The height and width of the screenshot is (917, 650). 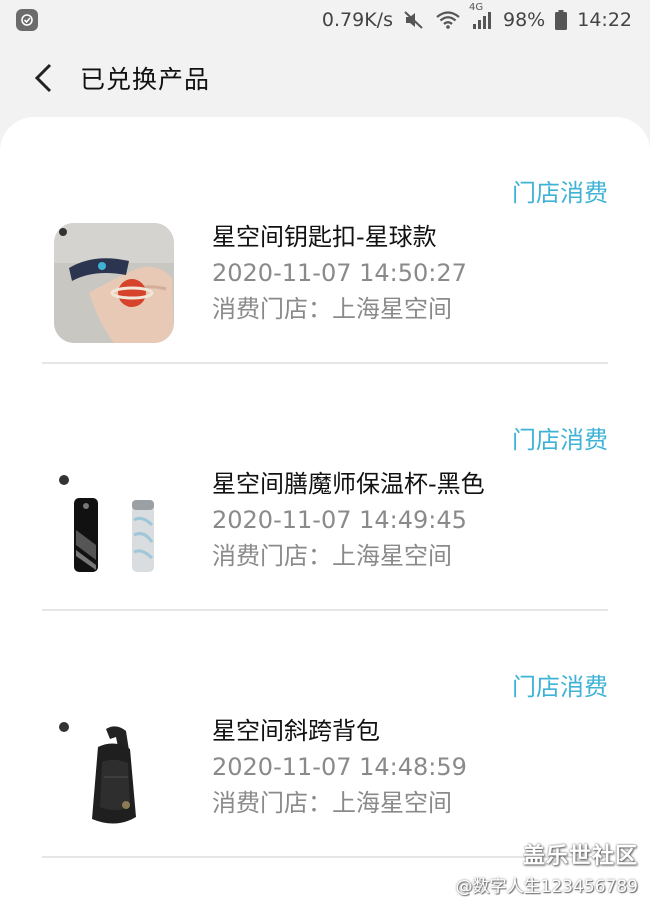 I want to click on watermark: 盖乐世社区 @数字人生123456789, so click(x=547, y=867).